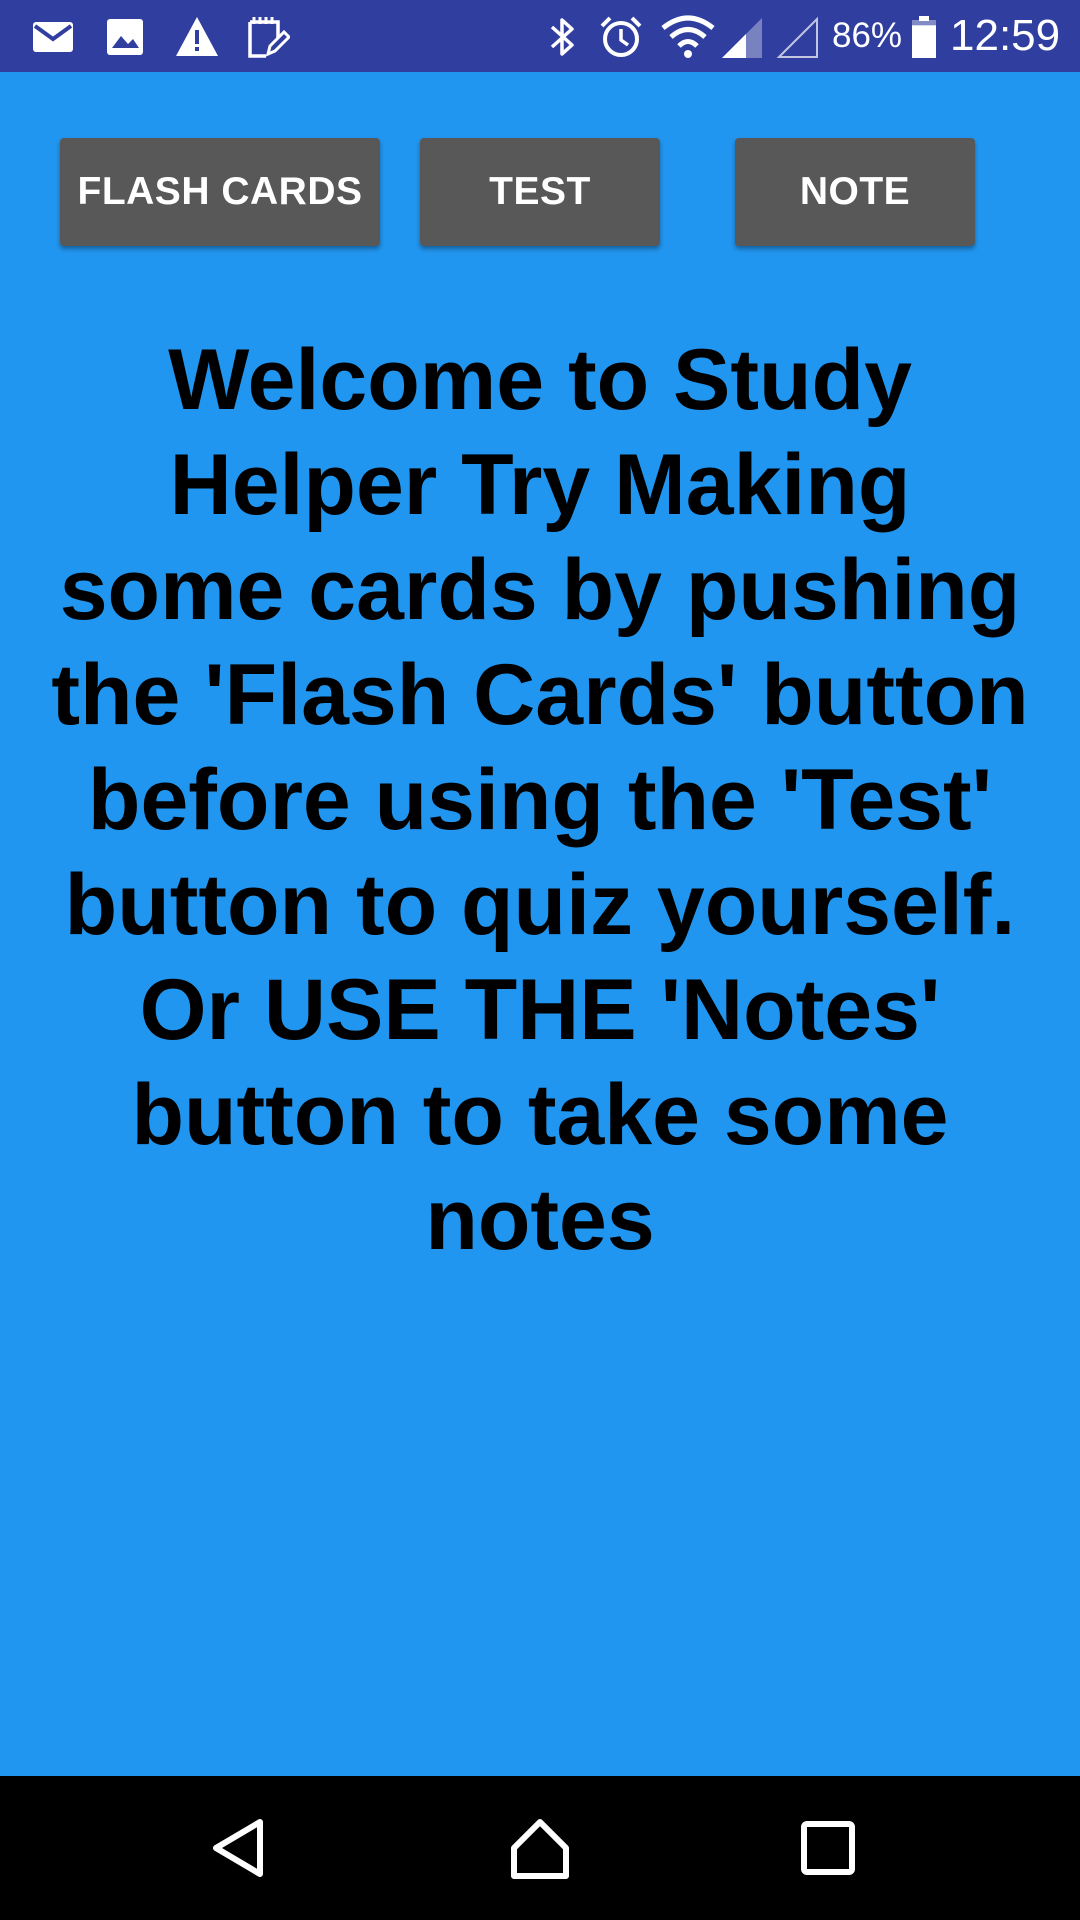 Image resolution: width=1080 pixels, height=1920 pixels. I want to click on bluetooth-icon, so click(562, 37).